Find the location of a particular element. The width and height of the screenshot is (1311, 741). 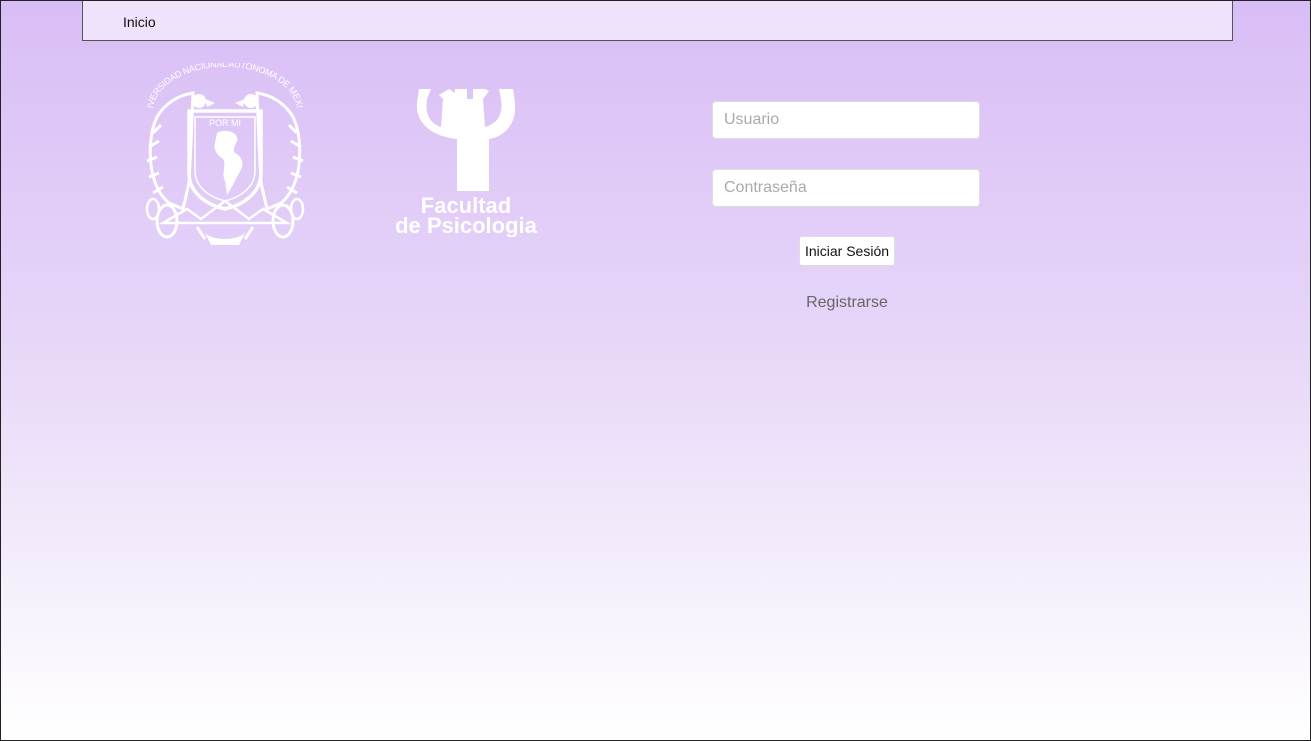

svg-text: de Psicologia is located at coordinates (466, 225).